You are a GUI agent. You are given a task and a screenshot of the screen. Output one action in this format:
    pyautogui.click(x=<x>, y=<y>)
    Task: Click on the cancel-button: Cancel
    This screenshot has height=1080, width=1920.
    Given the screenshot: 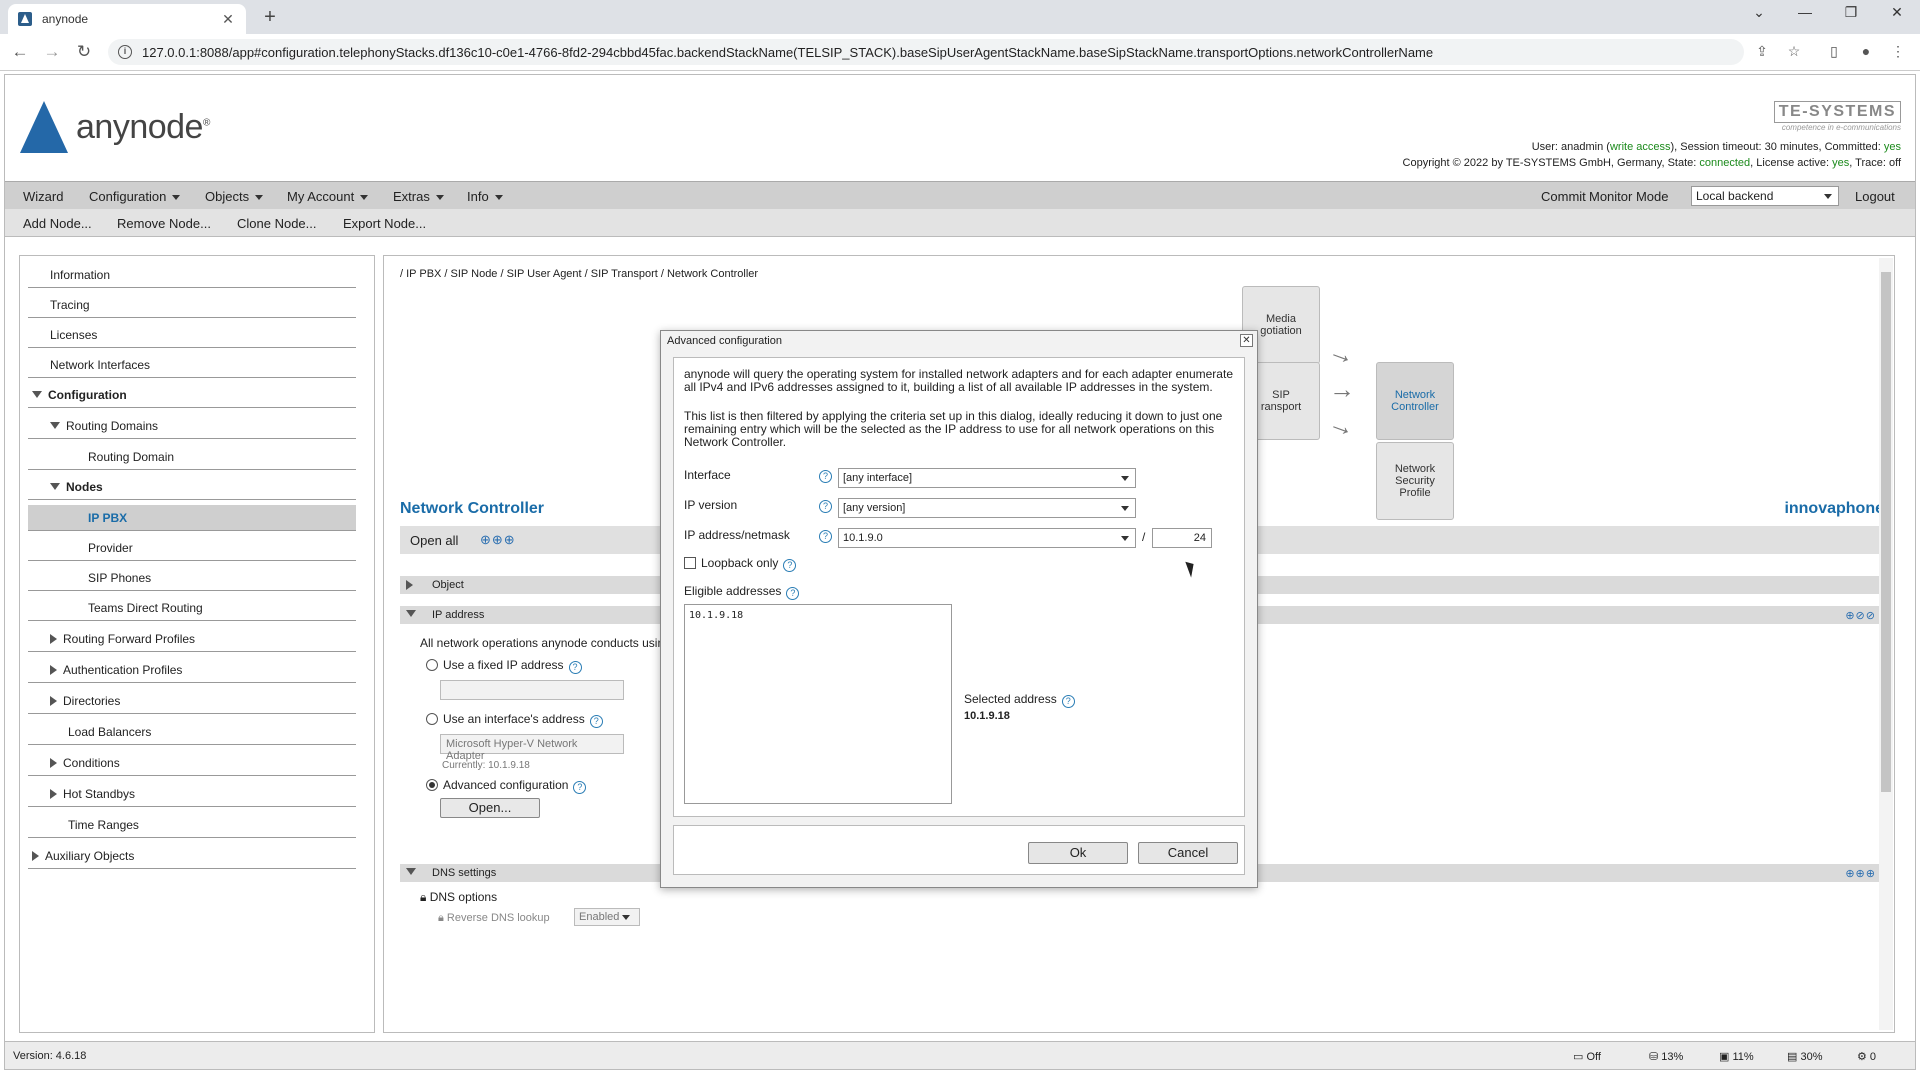 What is the action you would take?
    pyautogui.click(x=1188, y=853)
    